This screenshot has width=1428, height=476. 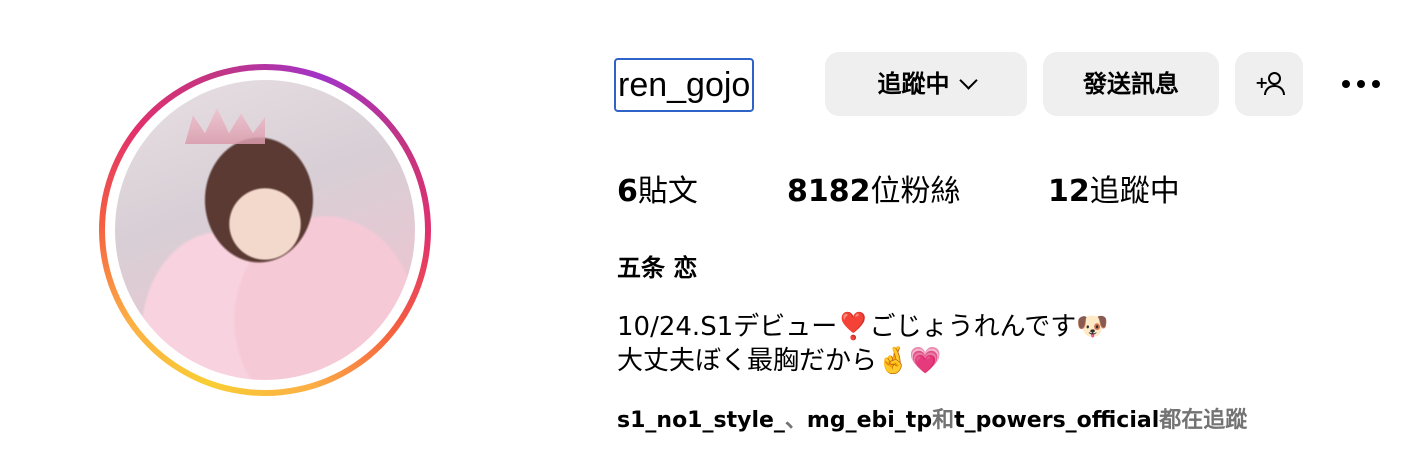 I want to click on bow-decoration, so click(x=290, y=115).